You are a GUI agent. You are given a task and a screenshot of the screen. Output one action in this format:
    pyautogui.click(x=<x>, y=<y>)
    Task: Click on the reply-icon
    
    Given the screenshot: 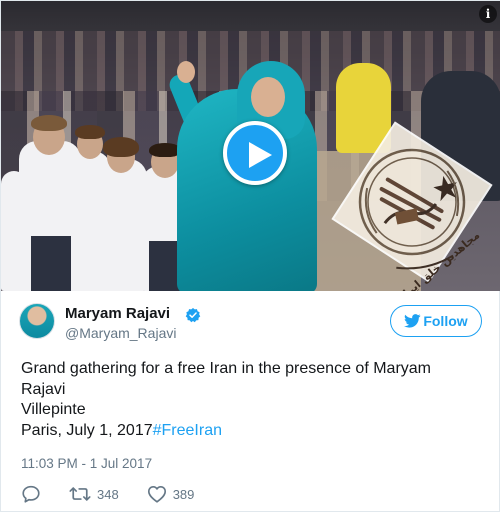 What is the action you would take?
    pyautogui.click(x=31, y=494)
    